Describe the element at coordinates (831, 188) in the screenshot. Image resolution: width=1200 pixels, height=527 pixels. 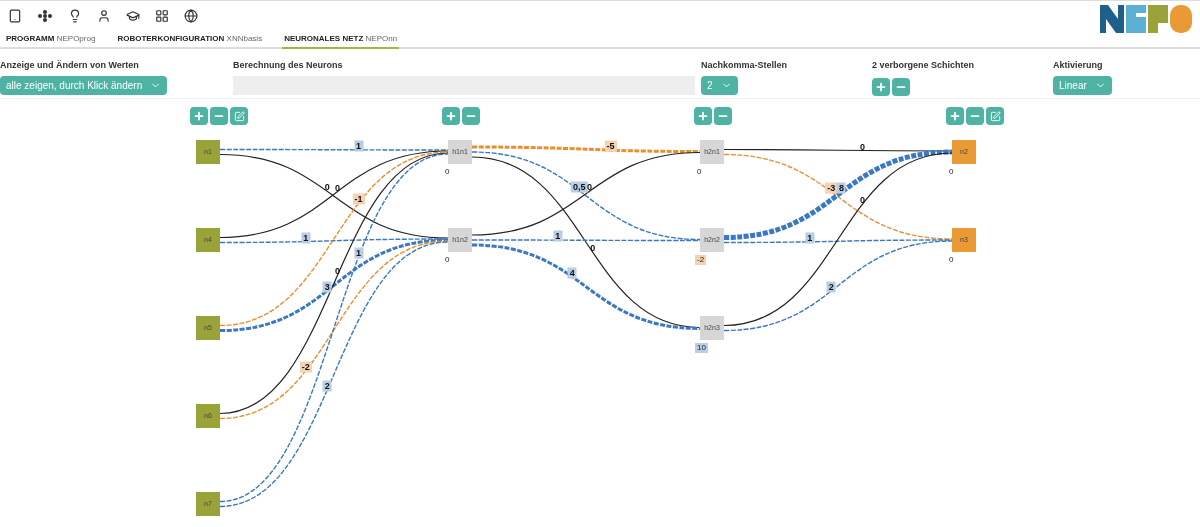
I see `weight-label: -3` at that location.